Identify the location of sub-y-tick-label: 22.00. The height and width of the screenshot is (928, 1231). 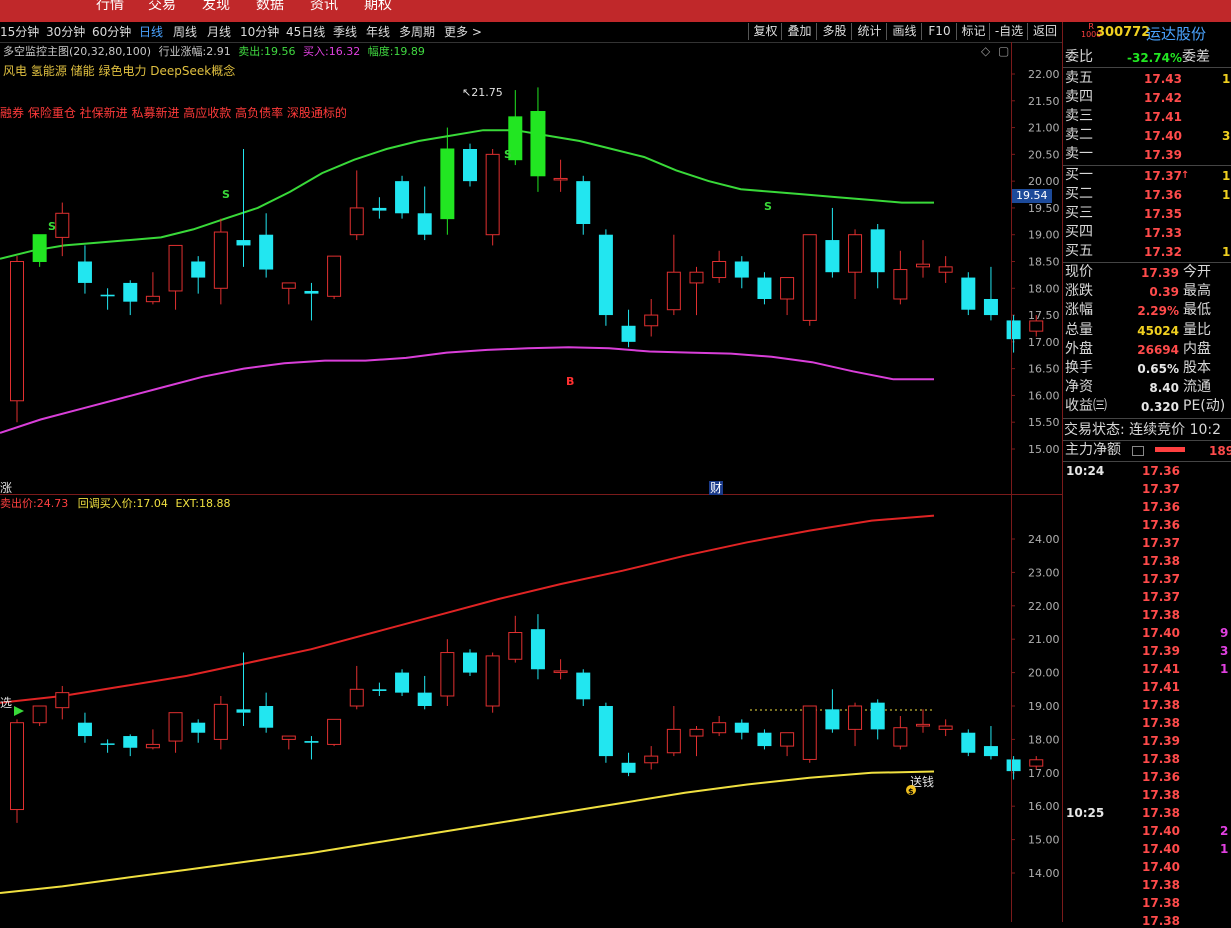
(1044, 606).